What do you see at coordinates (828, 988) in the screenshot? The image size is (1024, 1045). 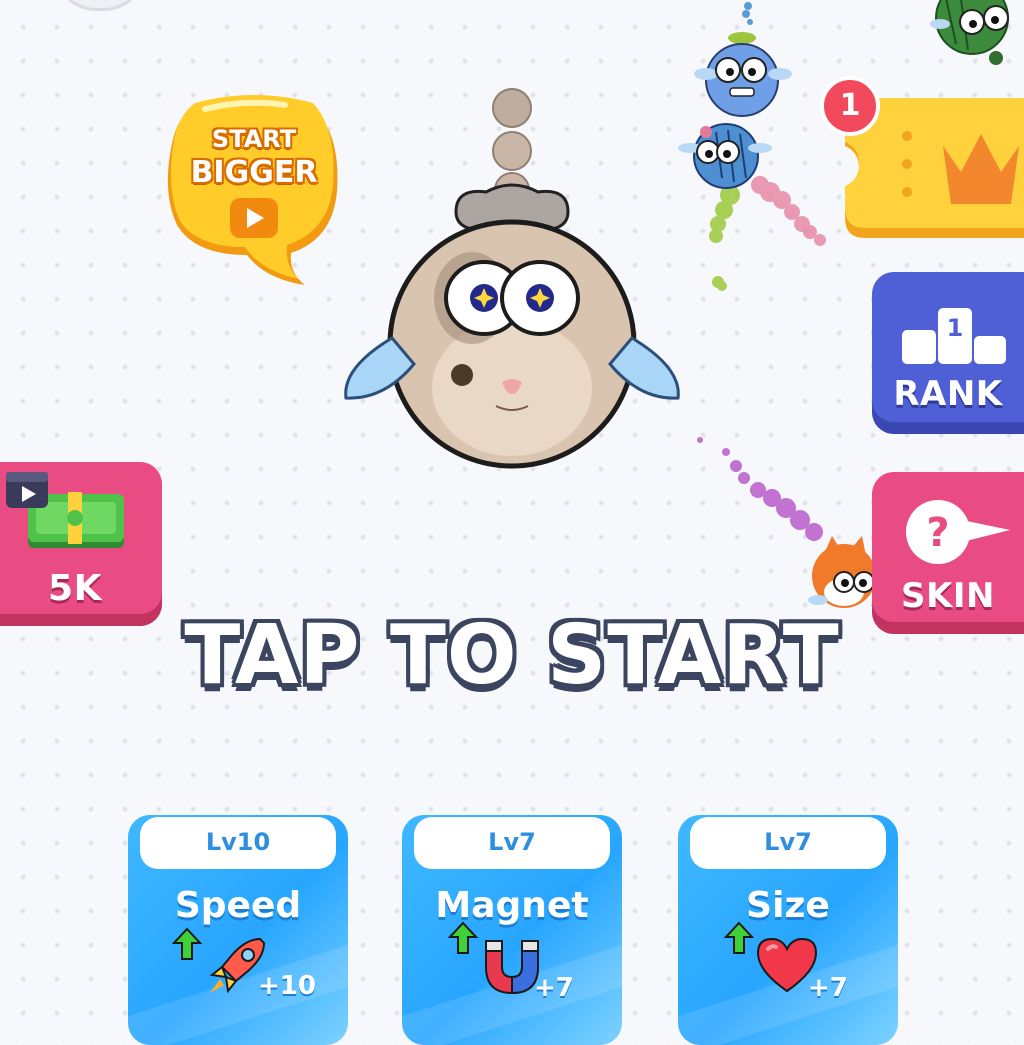 I see `size-bonus: +7` at bounding box center [828, 988].